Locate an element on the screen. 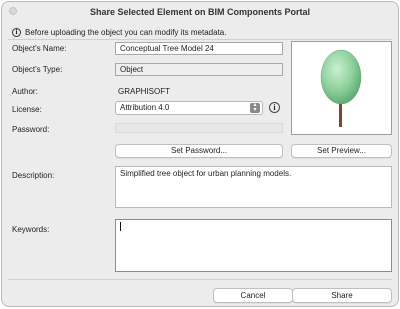 The image size is (400, 309). tree-preview-graphic is located at coordinates (341, 88).